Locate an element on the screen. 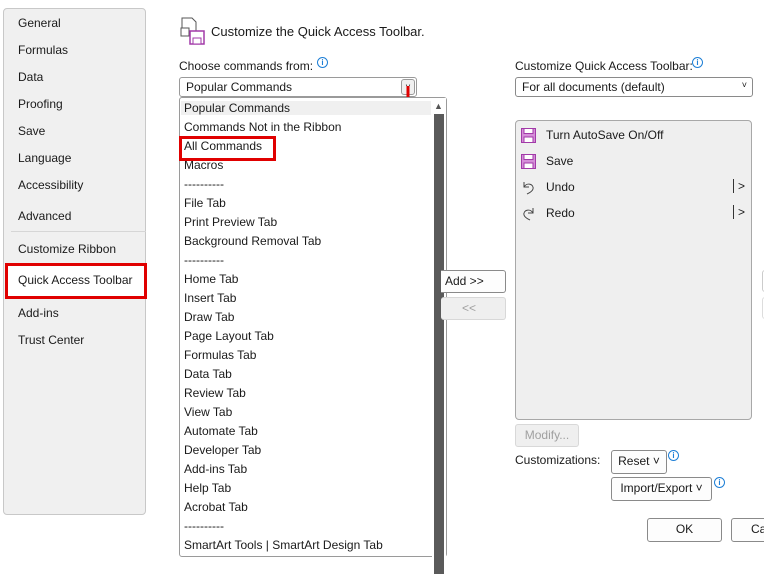  chevron-down-icon: ˅ is located at coordinates (744, 85).